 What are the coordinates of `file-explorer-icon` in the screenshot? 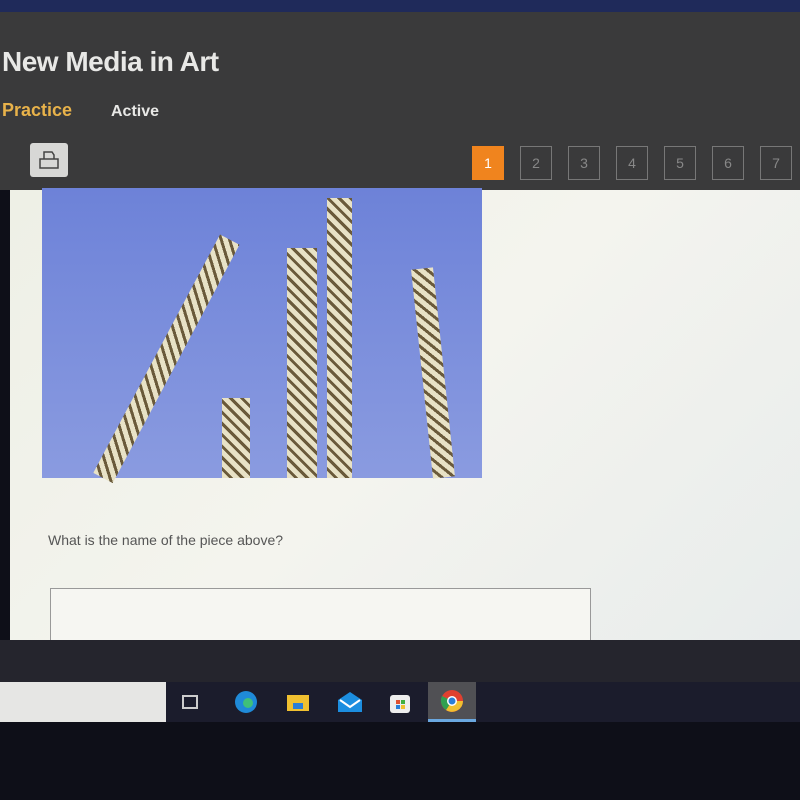 It's located at (298, 702).